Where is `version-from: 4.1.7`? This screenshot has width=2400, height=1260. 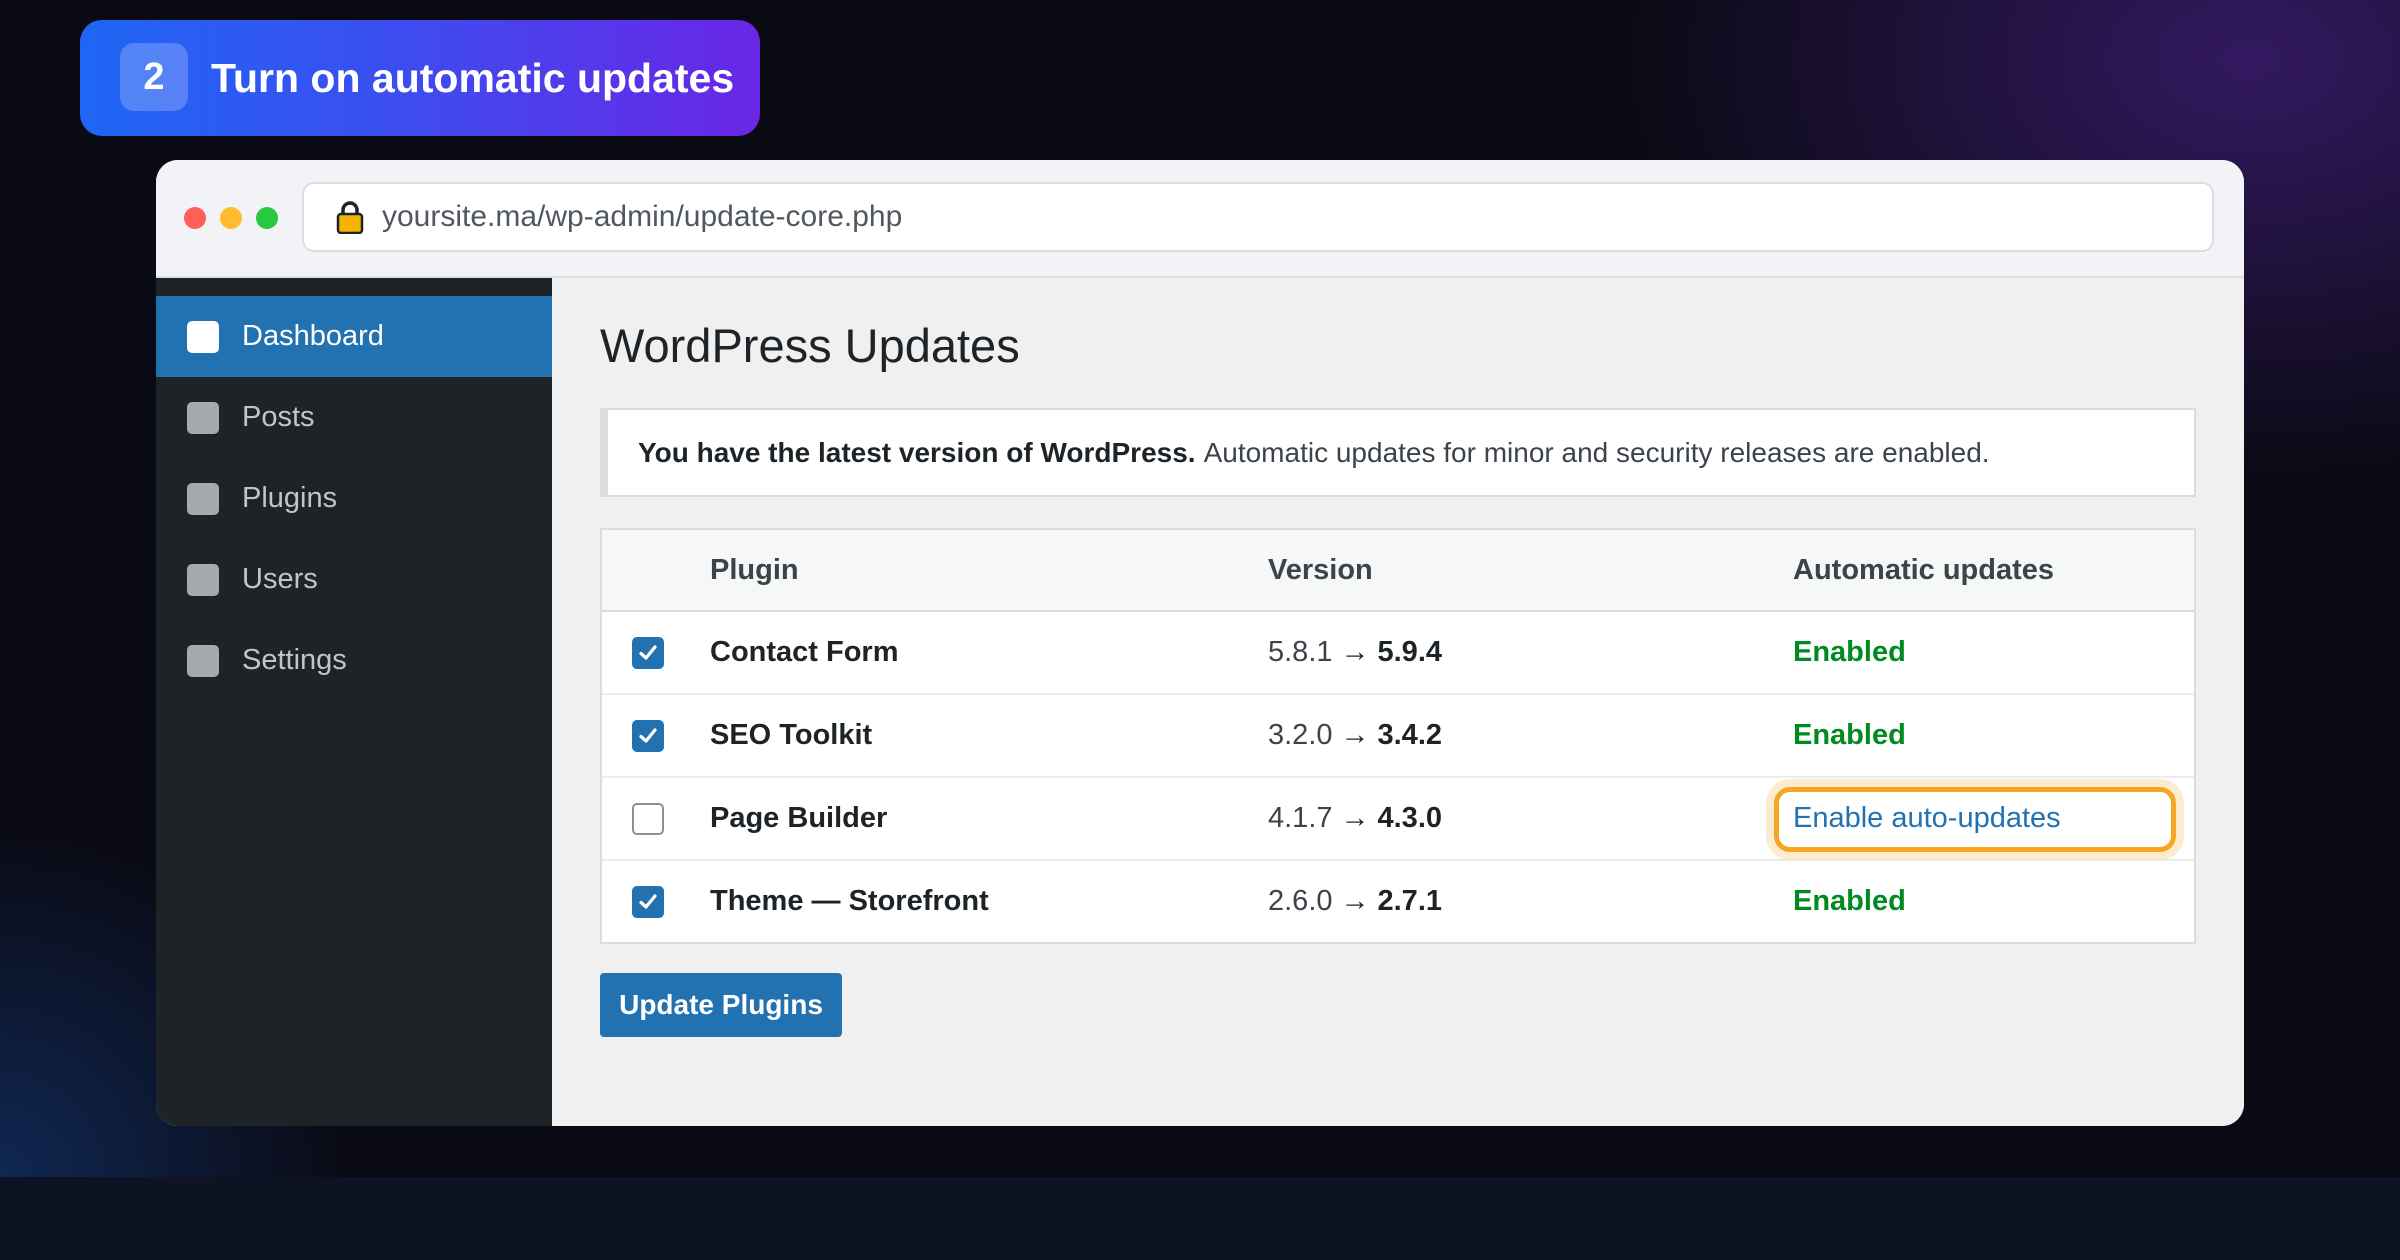
version-from: 4.1.7 is located at coordinates (1300, 818).